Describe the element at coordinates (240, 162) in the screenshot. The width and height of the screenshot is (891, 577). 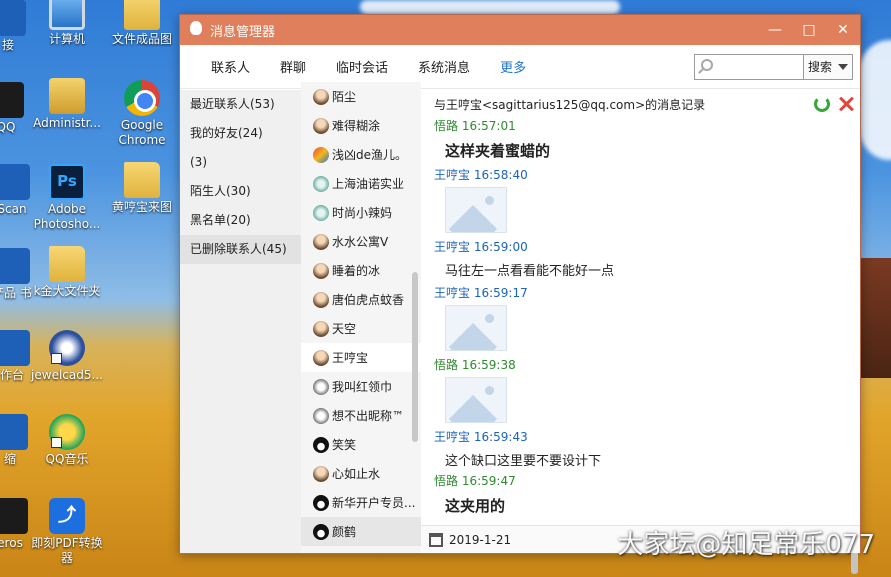
I see `group-item-unnamed: (3)` at that location.